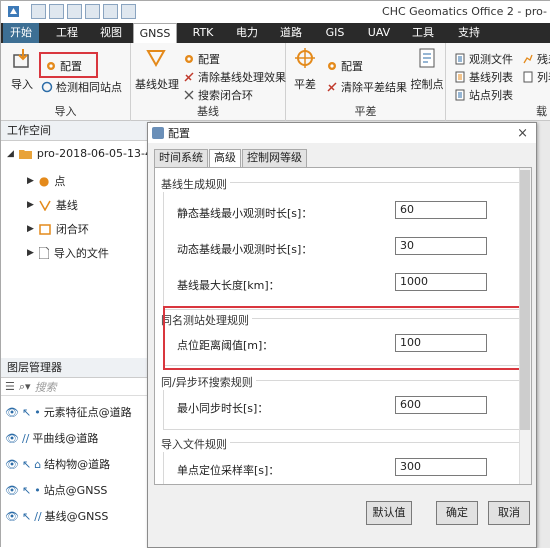 The image size is (550, 548). Describe the element at coordinates (274, 158) in the screenshot. I see `tab-network-grade: 控制网等级` at that location.